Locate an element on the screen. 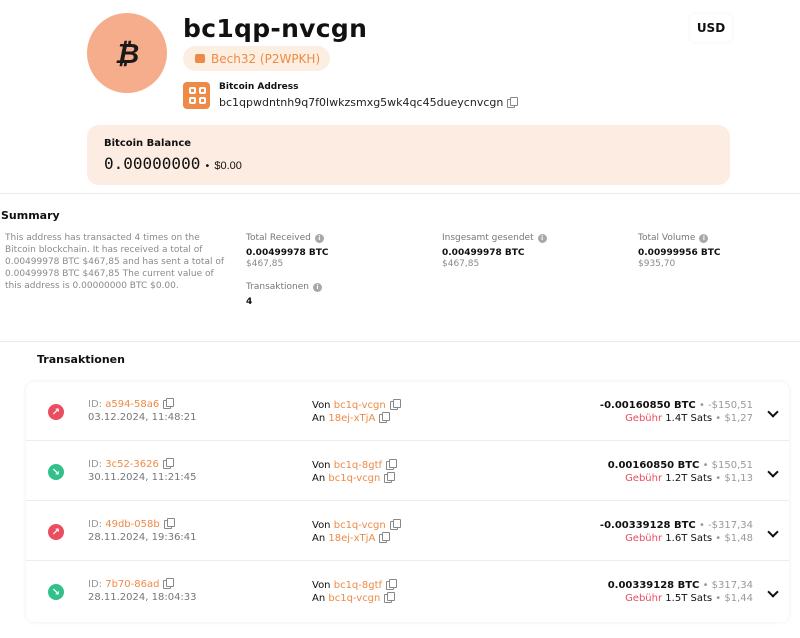  balance-card: Bitcoin Balance 0.00000000 • $0.00 is located at coordinates (408, 155).